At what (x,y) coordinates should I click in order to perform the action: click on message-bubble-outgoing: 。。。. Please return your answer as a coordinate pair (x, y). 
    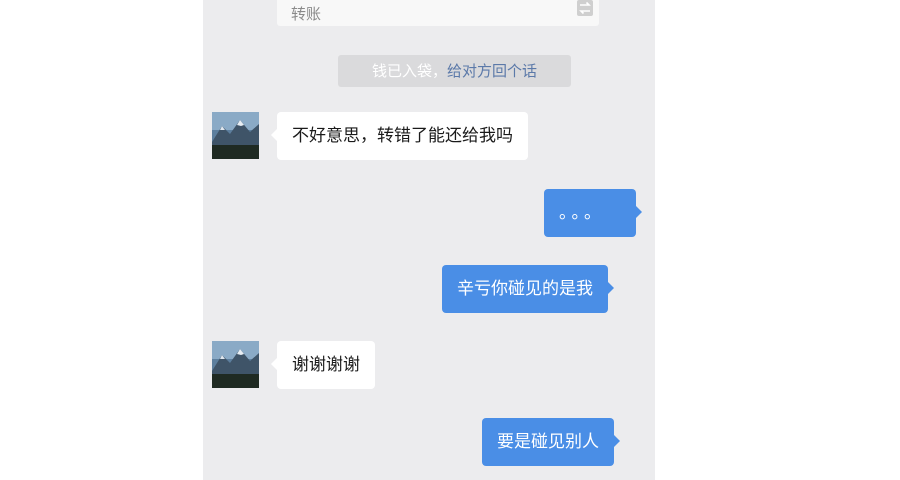
    Looking at the image, I should click on (593, 213).